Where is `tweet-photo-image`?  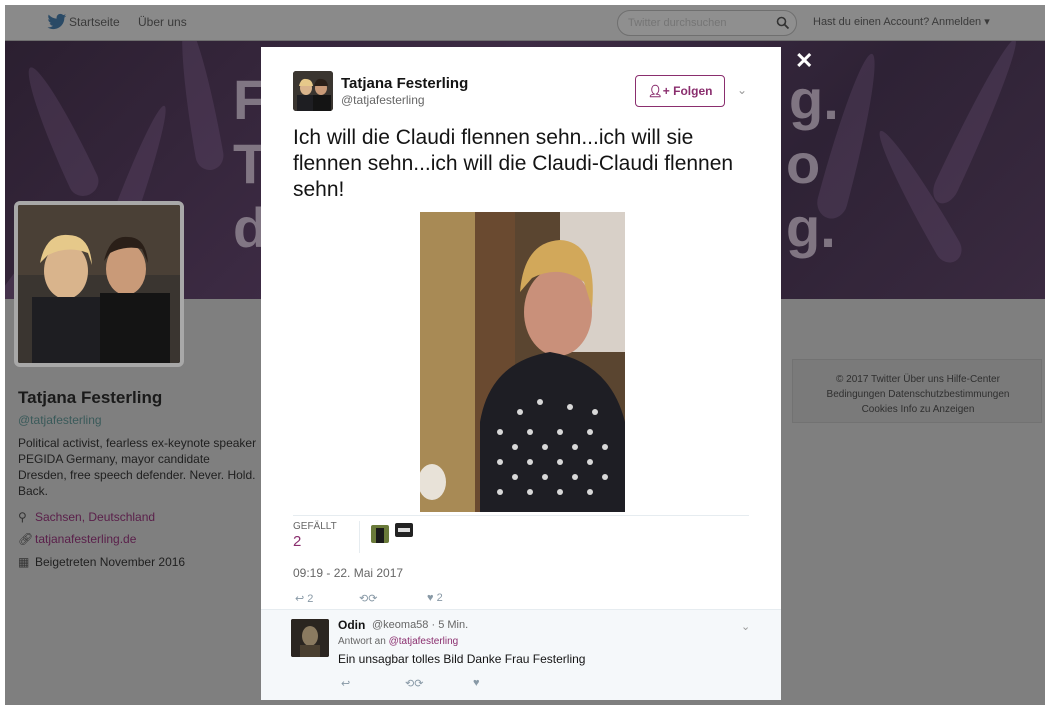
tweet-photo-image is located at coordinates (522, 362).